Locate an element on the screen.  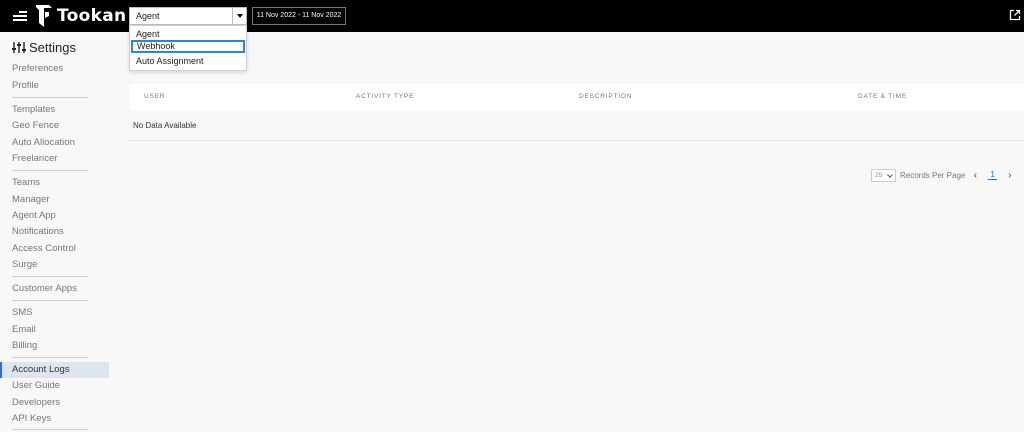
sidebar-item-surge: Surge is located at coordinates (24, 264).